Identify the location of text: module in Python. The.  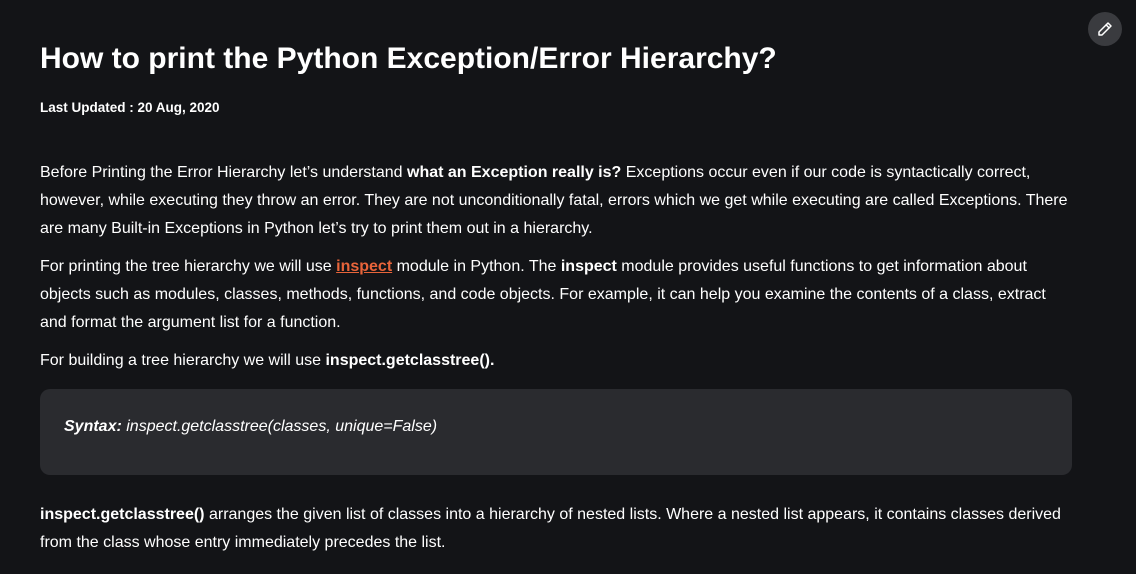
(476, 266).